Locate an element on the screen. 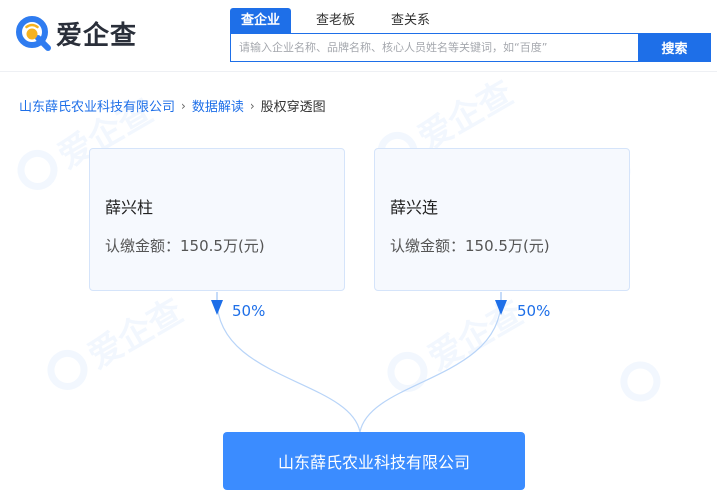 The height and width of the screenshot is (502, 717). company-node: 山东薛氏农业科技有限公司 is located at coordinates (374, 461).